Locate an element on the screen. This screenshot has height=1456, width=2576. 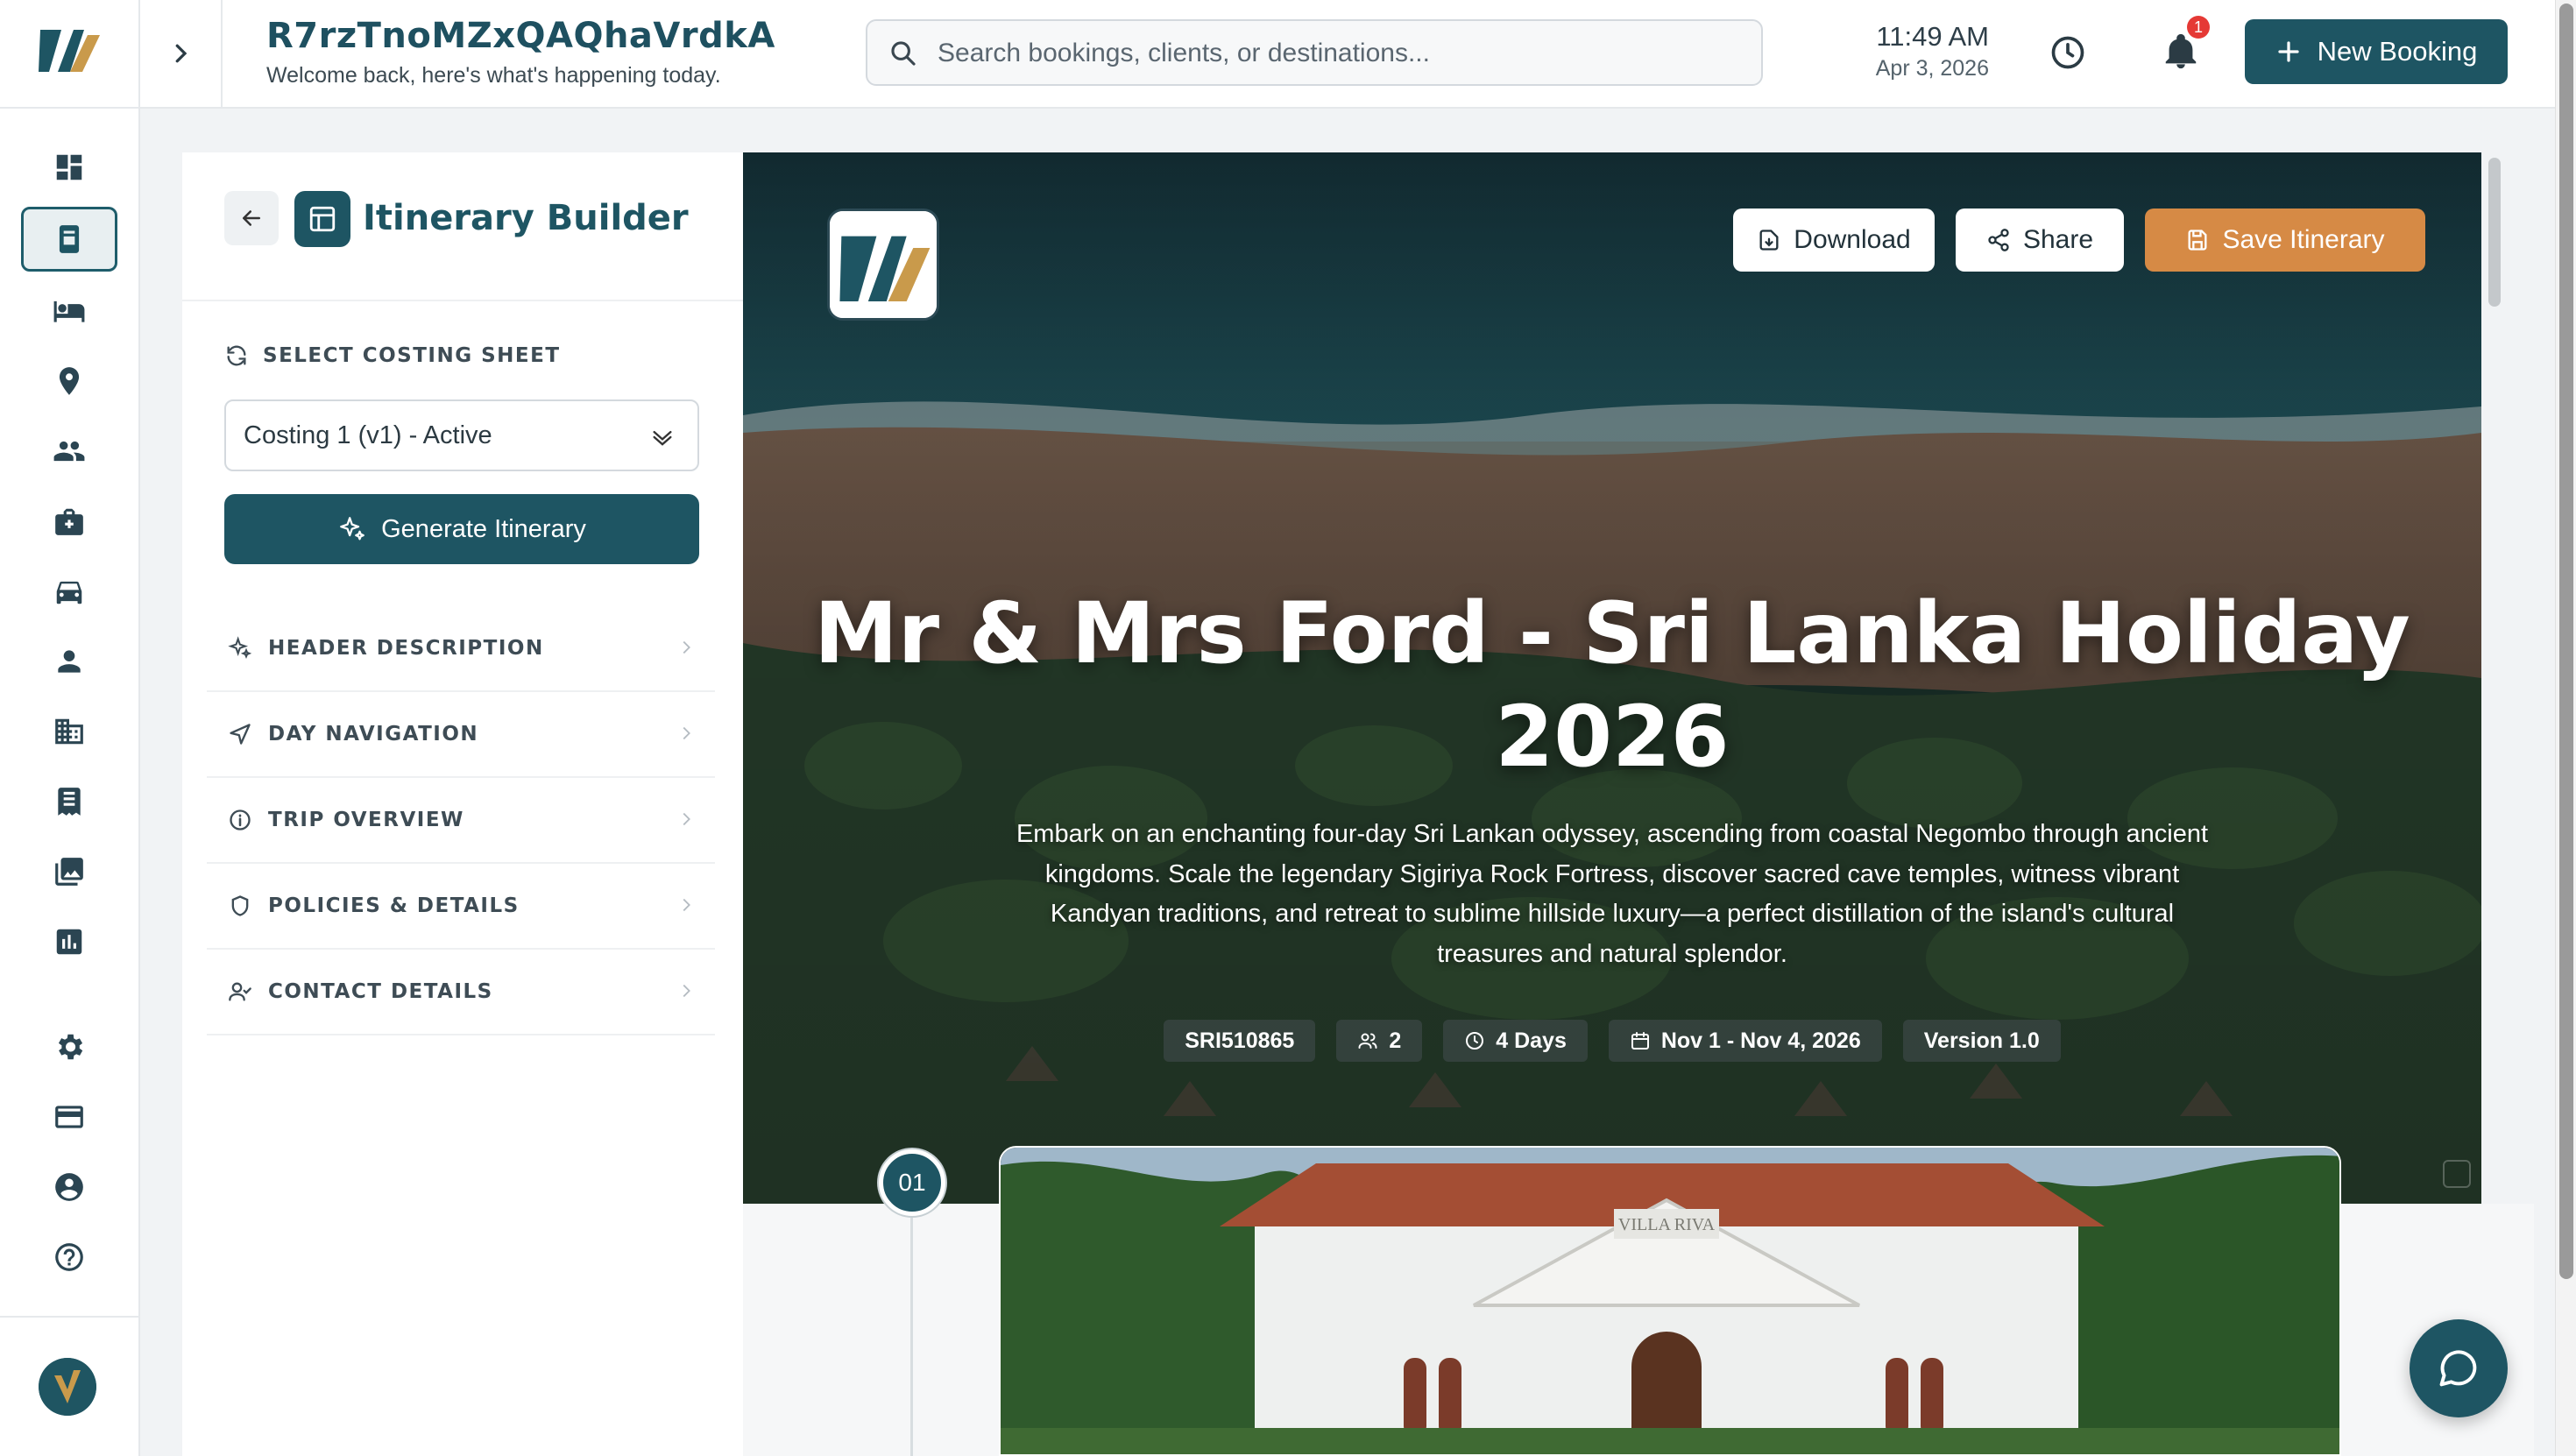
image-credit-icon is located at coordinates (2457, 1174).